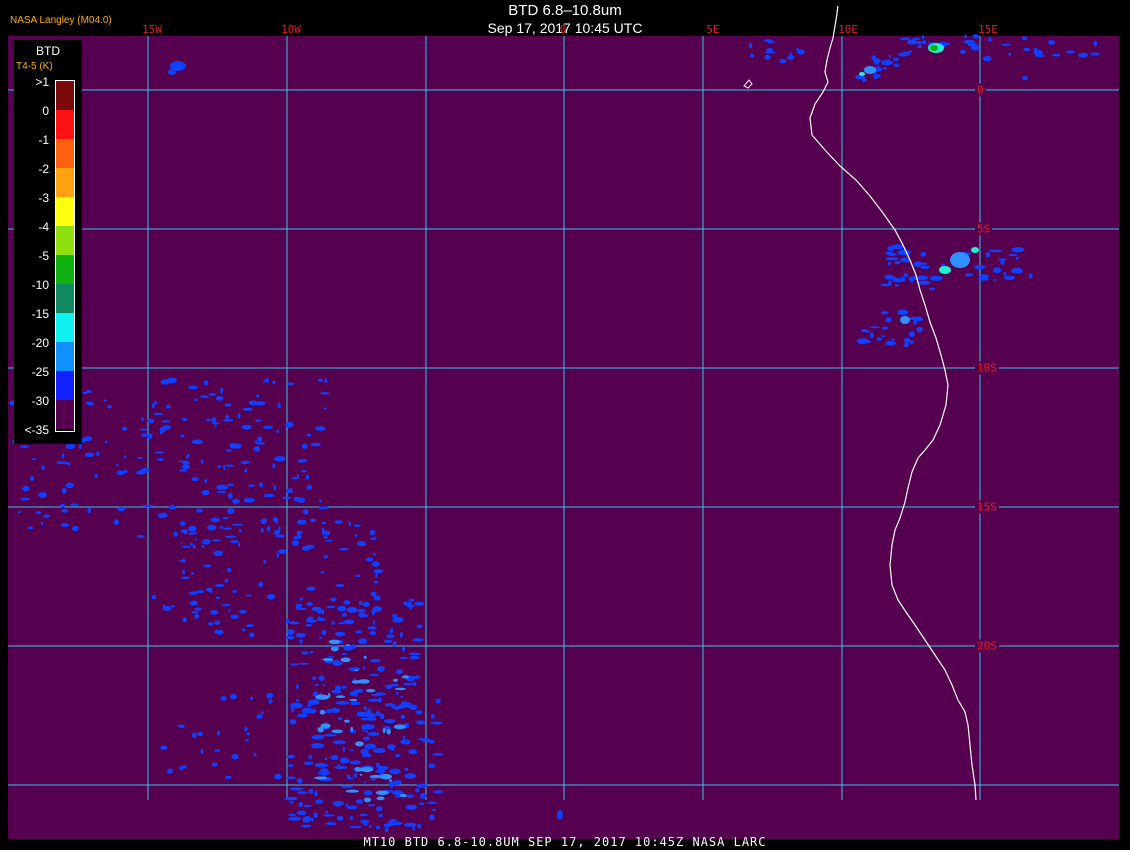 The image size is (1130, 850). Describe the element at coordinates (42, 82) in the screenshot. I see `legend-tick-label: >1` at that location.